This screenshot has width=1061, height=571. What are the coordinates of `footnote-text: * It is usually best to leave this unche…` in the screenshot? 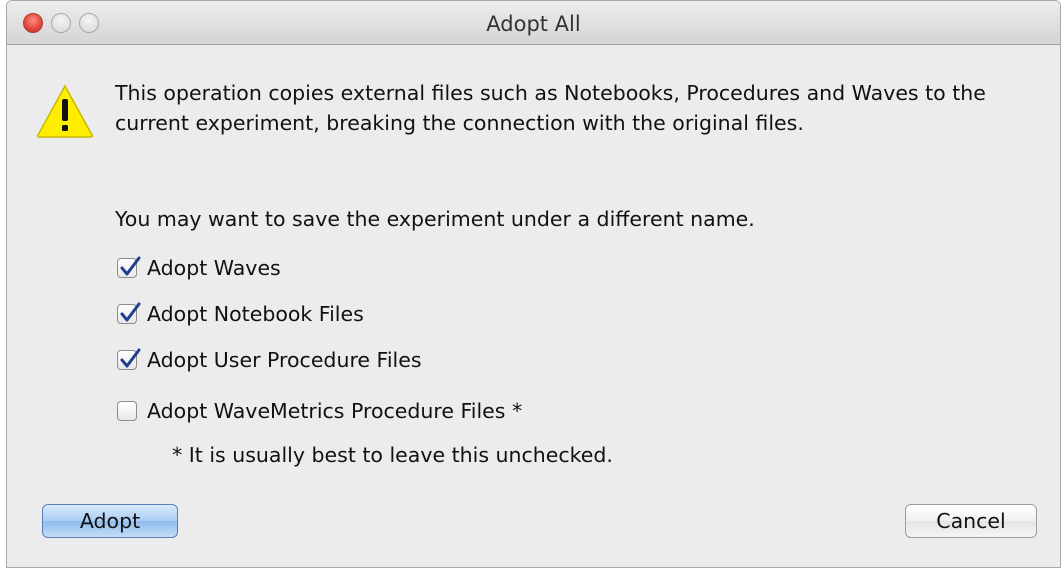 It's located at (392, 455).